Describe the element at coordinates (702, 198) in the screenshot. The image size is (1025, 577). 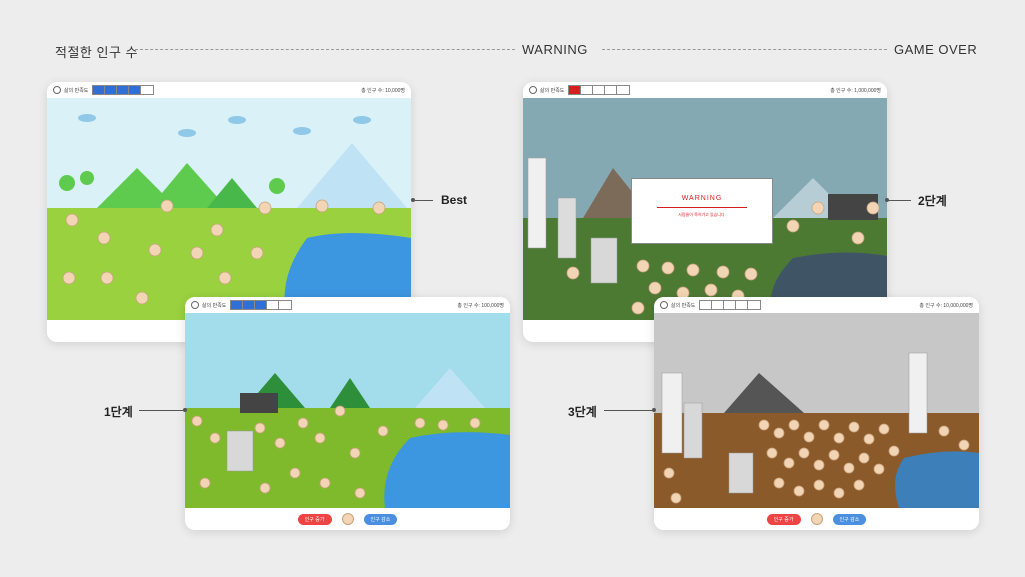
I see `warning-title: WARNING` at that location.